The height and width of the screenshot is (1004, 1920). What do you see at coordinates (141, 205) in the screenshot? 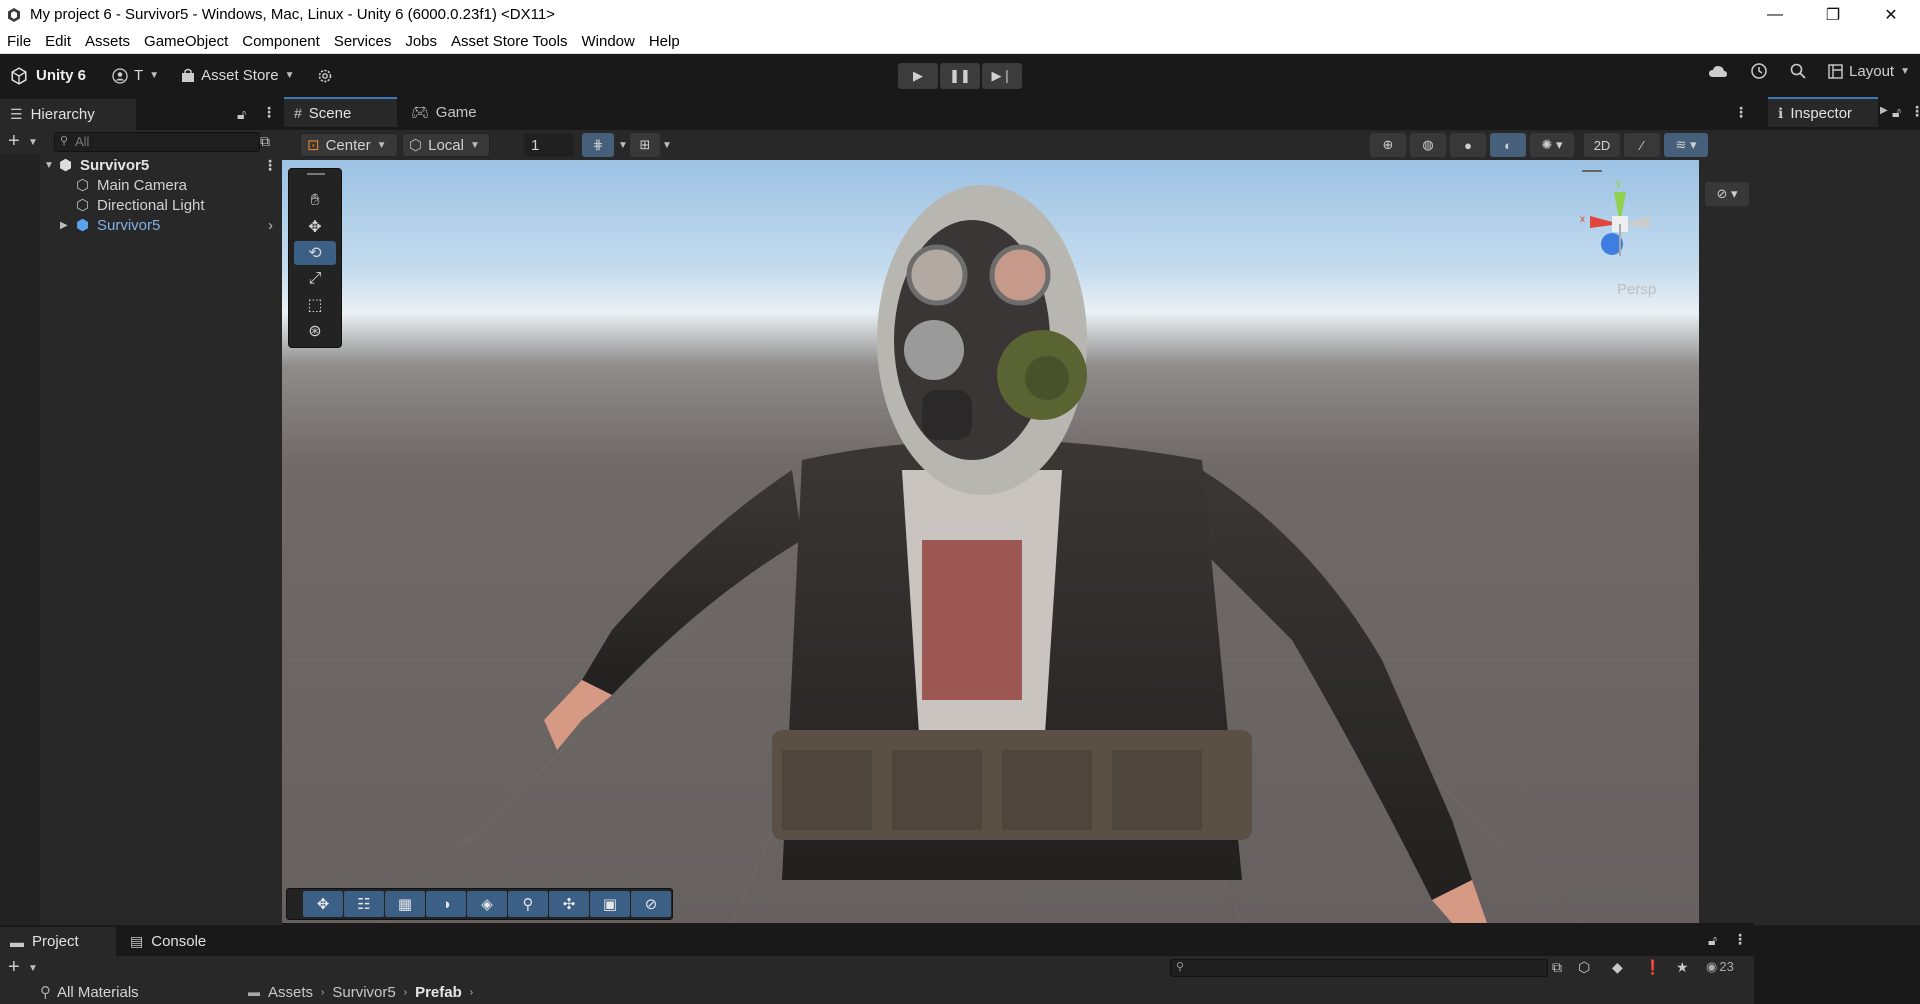
I see `list-item: ⬡ Directional Light` at bounding box center [141, 205].